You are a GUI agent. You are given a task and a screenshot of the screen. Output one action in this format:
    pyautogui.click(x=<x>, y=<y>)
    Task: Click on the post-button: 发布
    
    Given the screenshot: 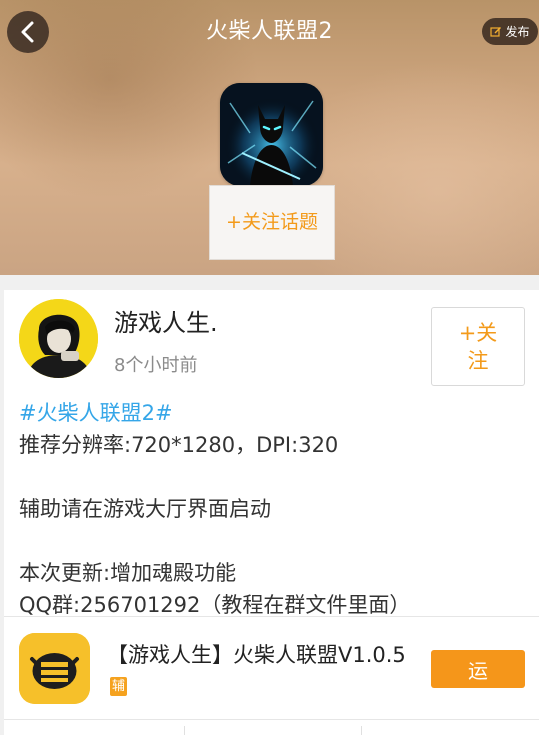 What is the action you would take?
    pyautogui.click(x=510, y=31)
    